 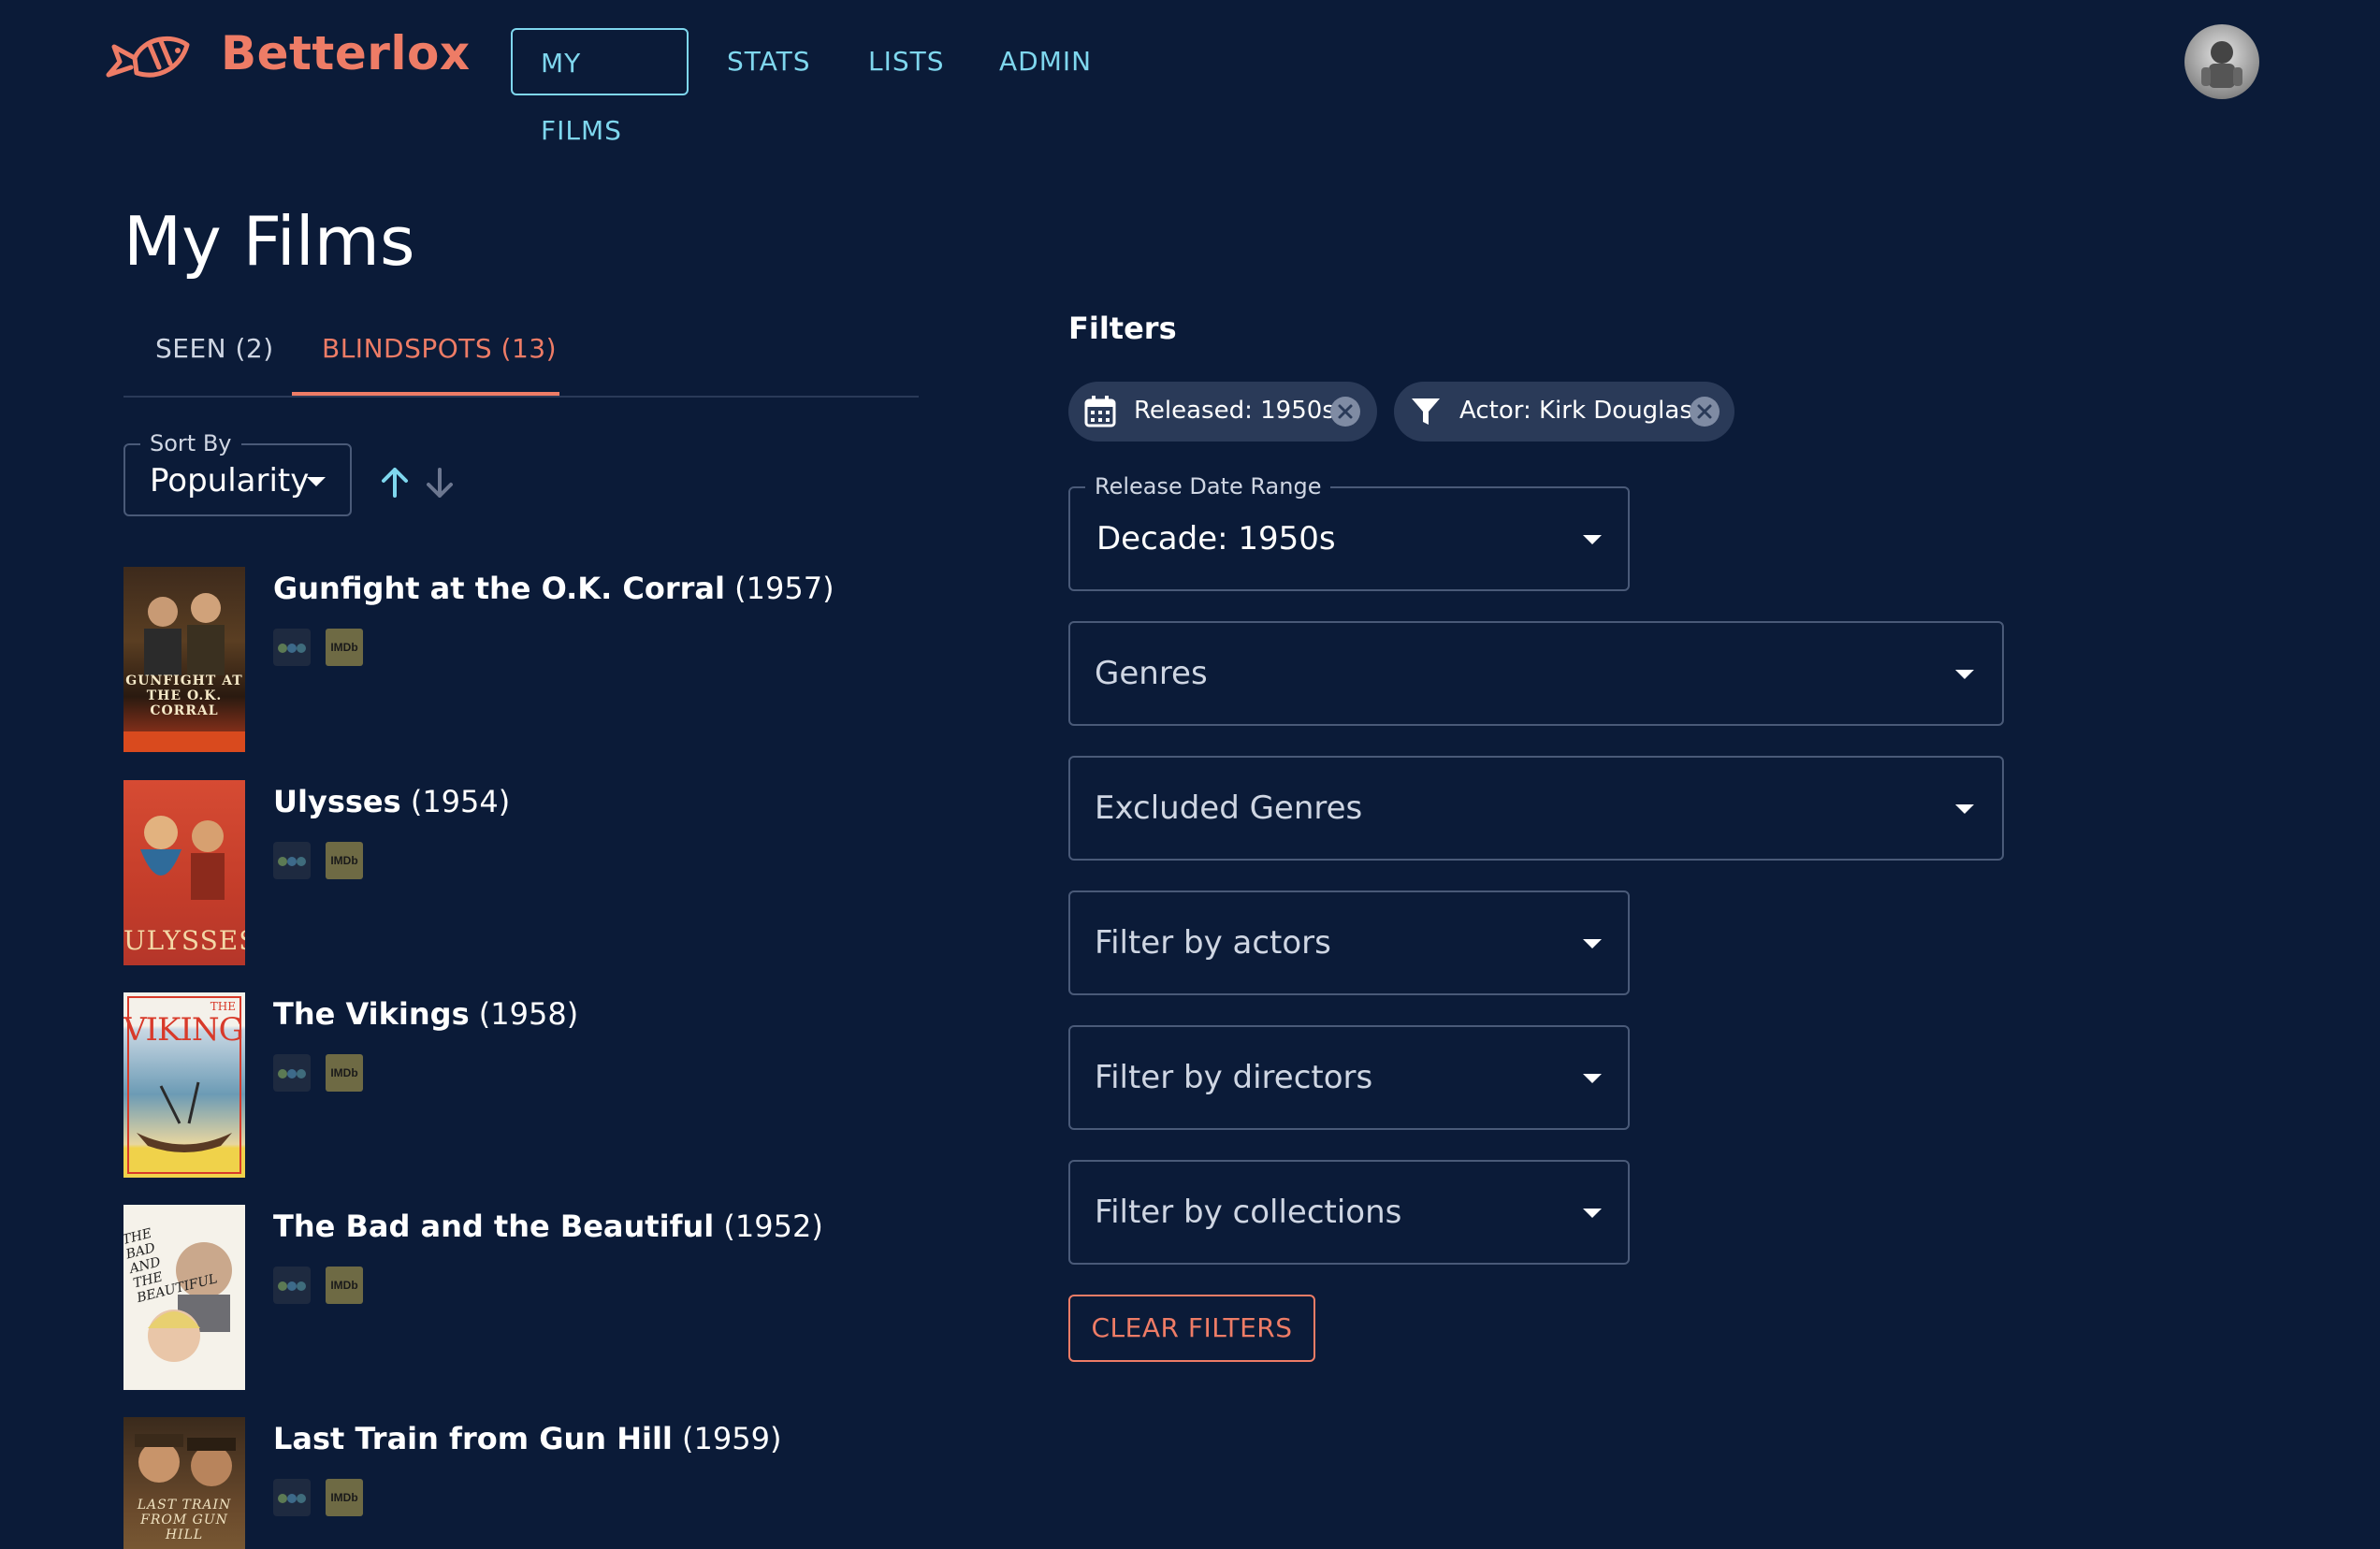 I want to click on film-title: The Vikings (1958), so click(x=425, y=1014).